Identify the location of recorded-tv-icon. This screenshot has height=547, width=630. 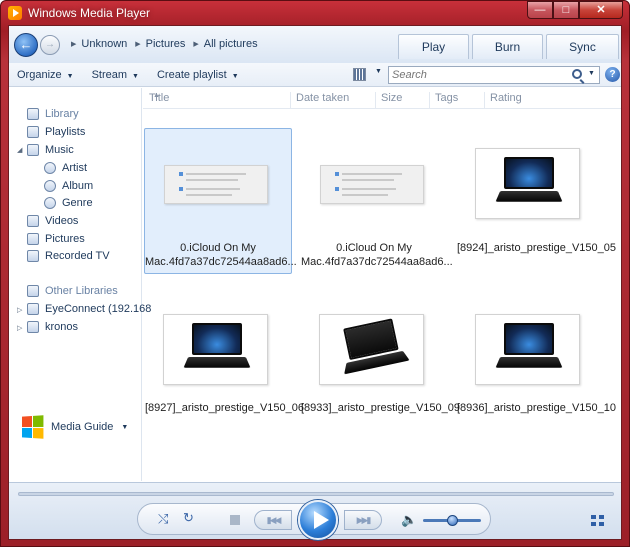
(33, 256).